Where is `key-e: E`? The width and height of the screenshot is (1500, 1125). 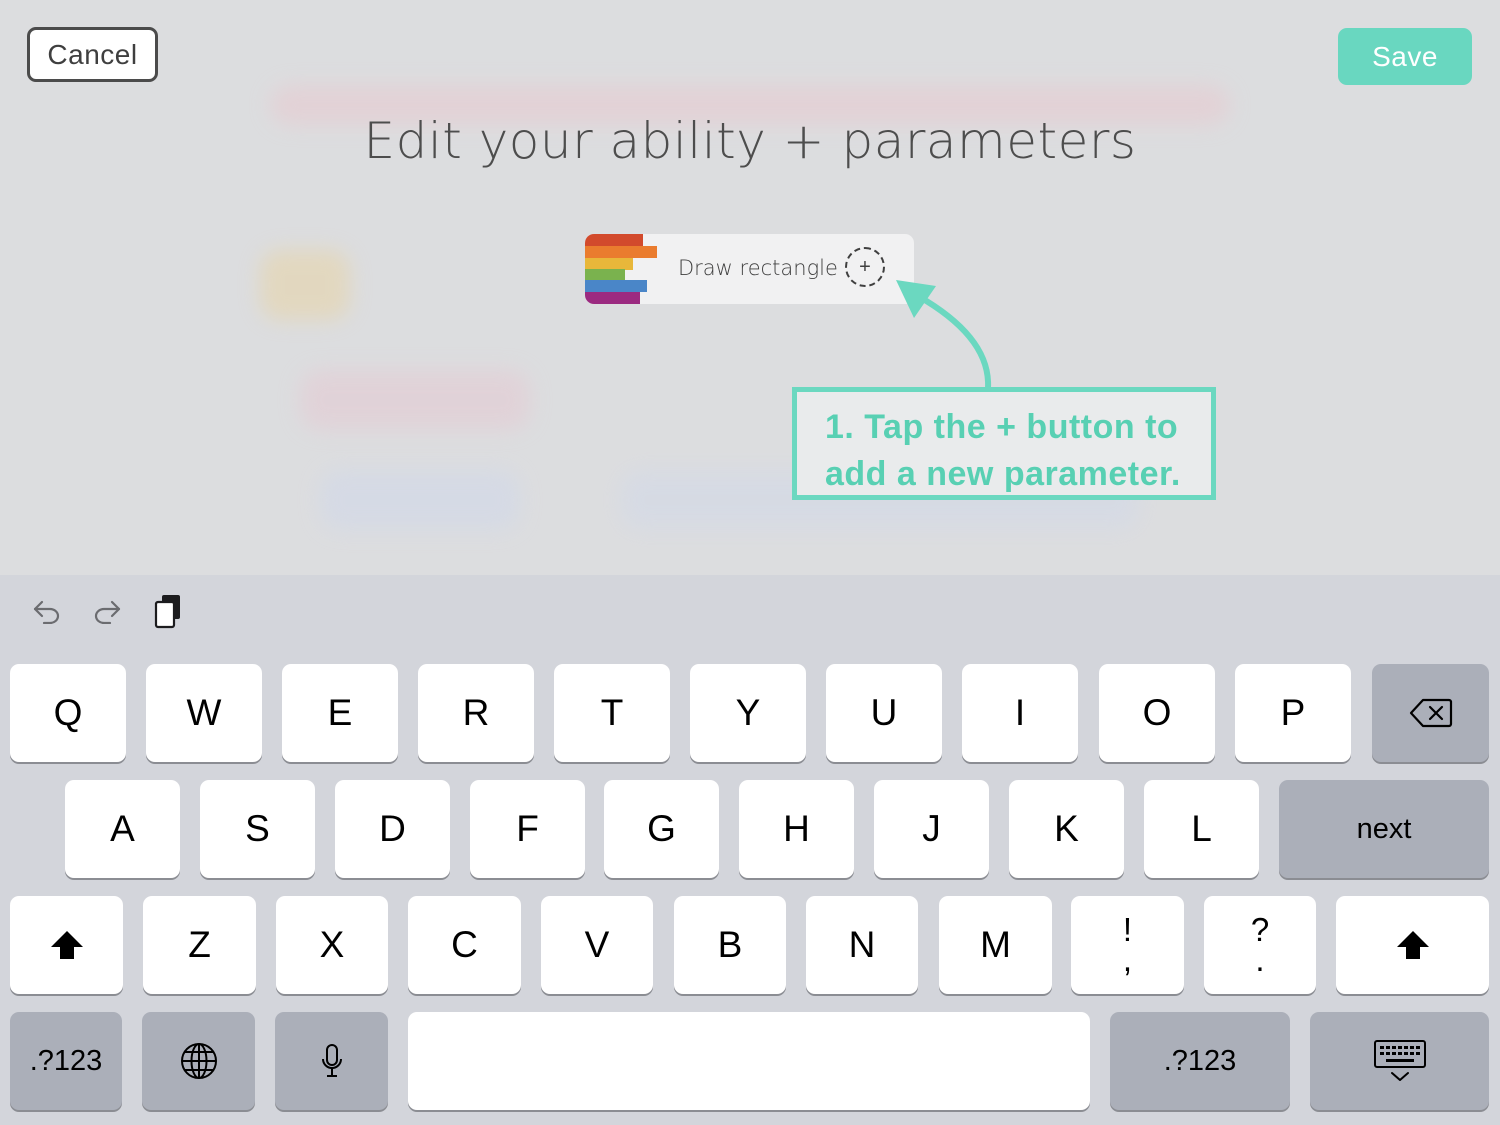
key-e: E is located at coordinates (340, 713).